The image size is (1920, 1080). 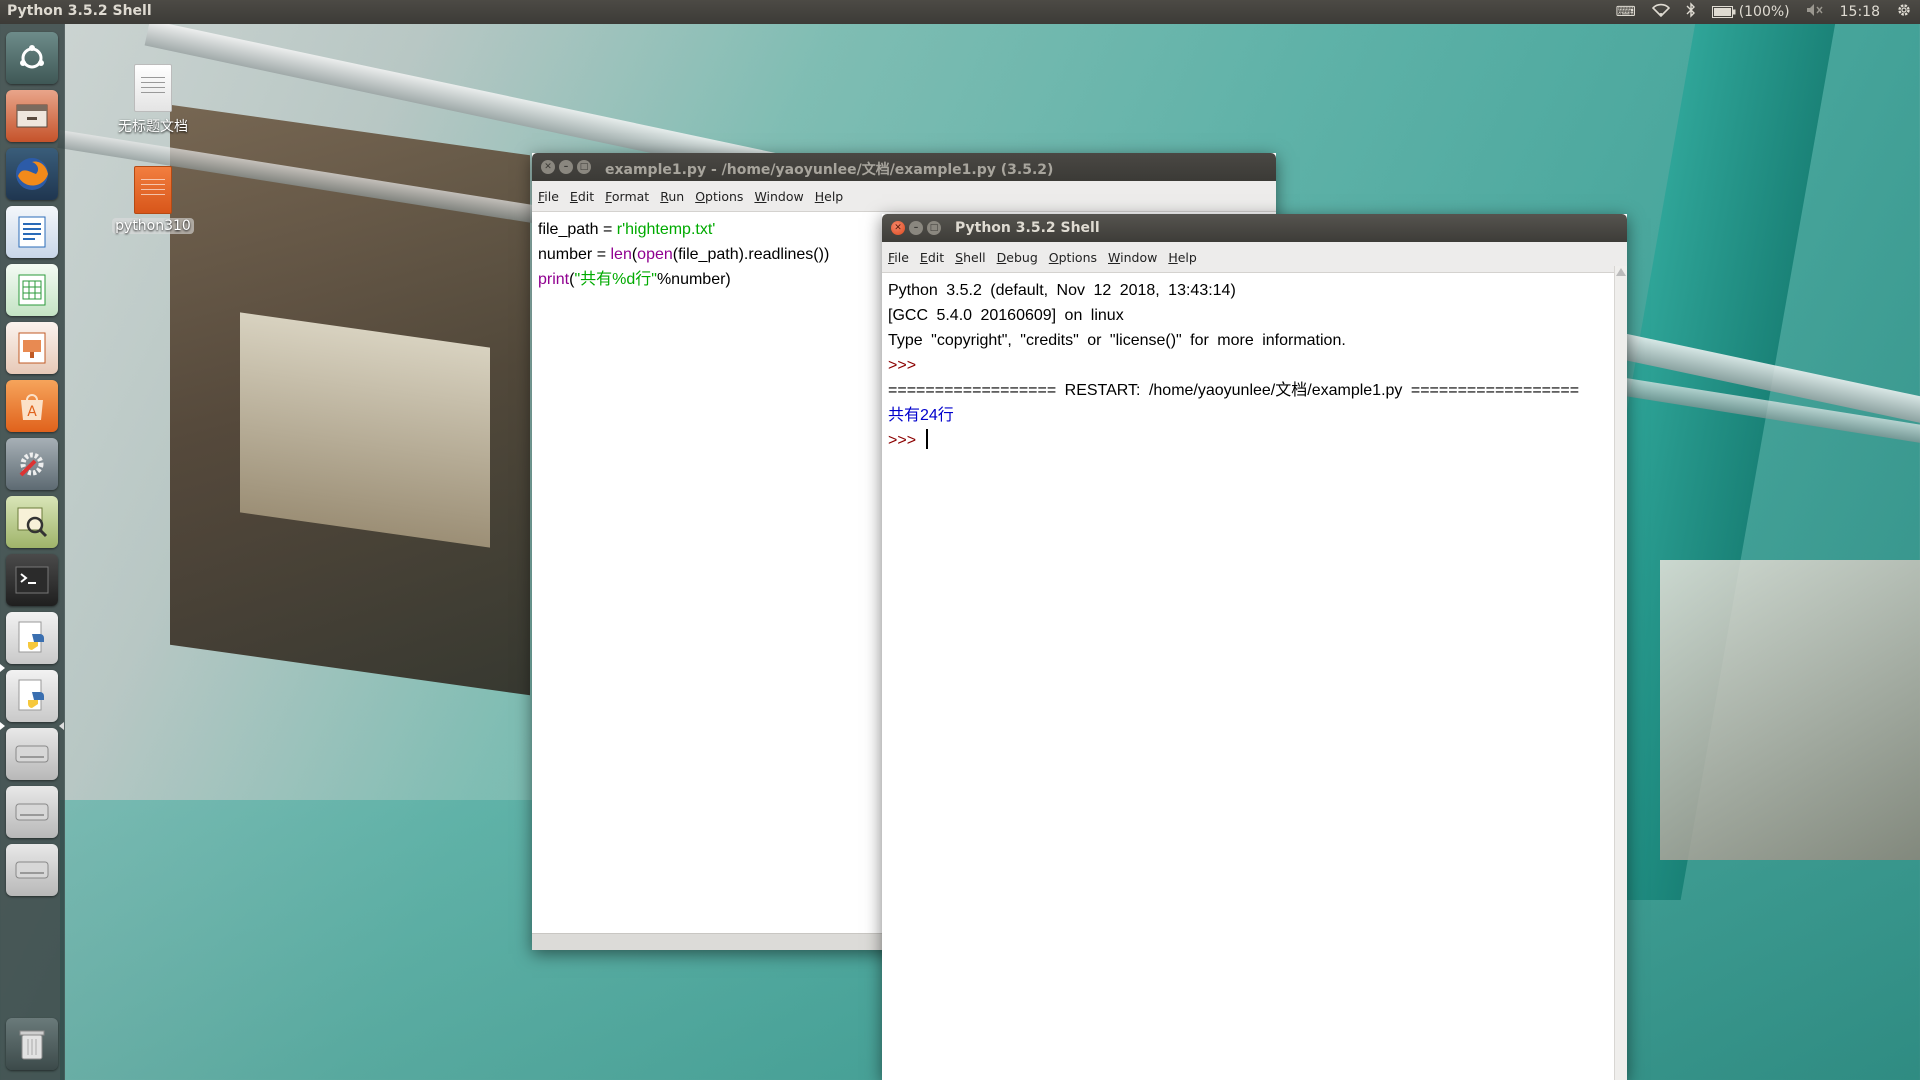 I want to click on banner-line: [GCC 5.4.0 20160609] on linux, so click(x=1006, y=315).